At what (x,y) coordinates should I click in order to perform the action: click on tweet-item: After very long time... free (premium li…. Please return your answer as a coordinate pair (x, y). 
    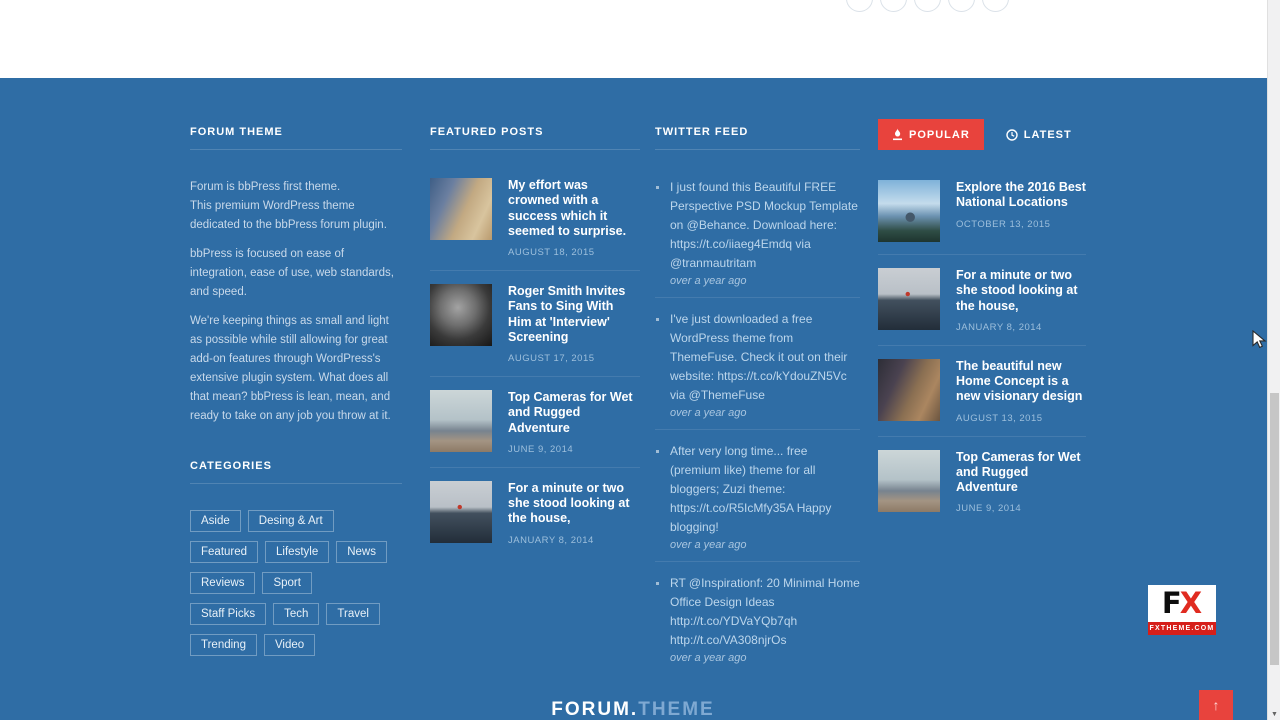
    Looking at the image, I should click on (757, 502).